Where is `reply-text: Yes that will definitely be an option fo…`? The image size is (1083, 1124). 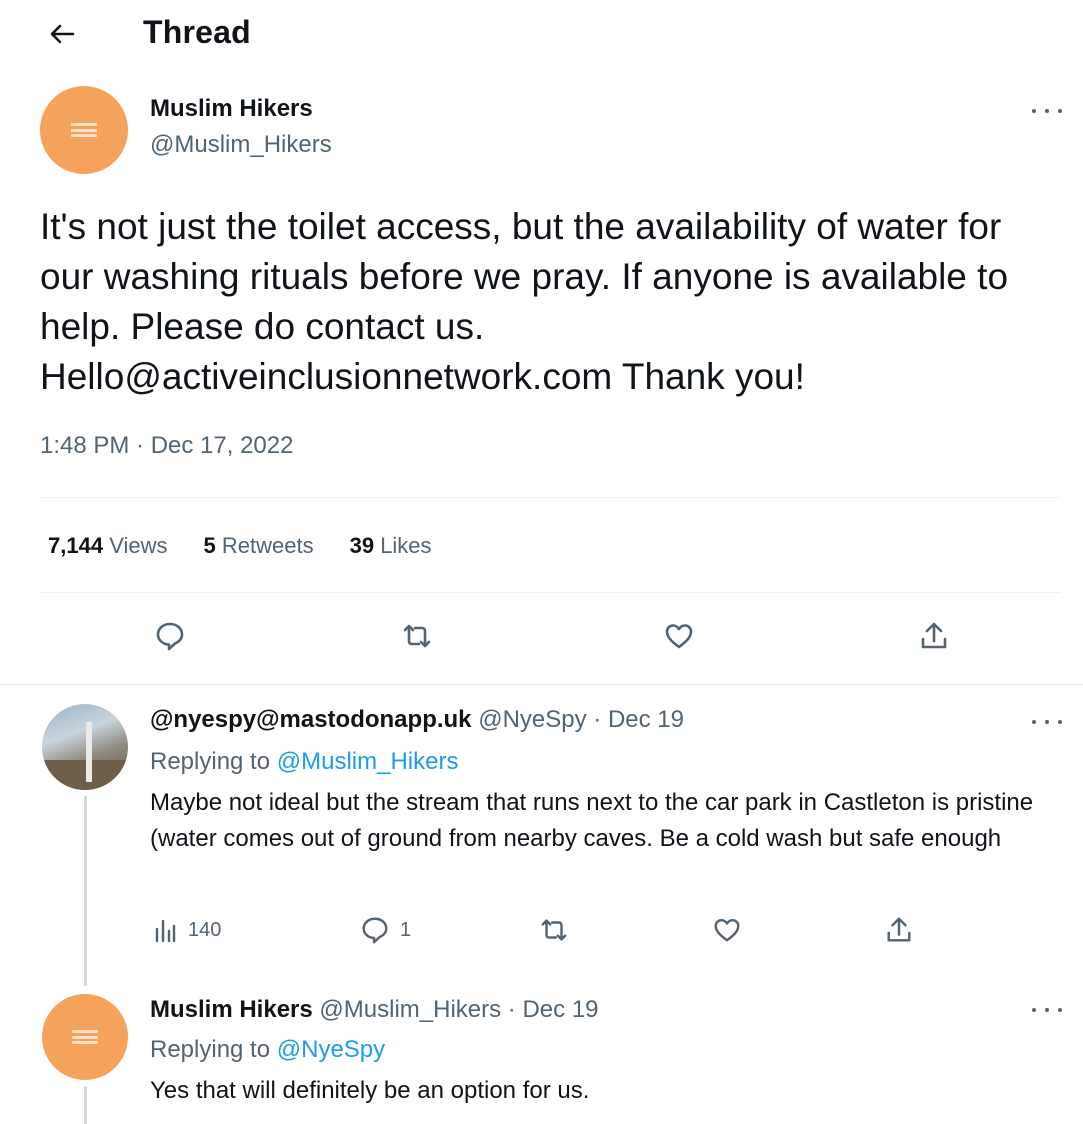 reply-text: Yes that will definitely be an option fo… is located at coordinates (370, 1090).